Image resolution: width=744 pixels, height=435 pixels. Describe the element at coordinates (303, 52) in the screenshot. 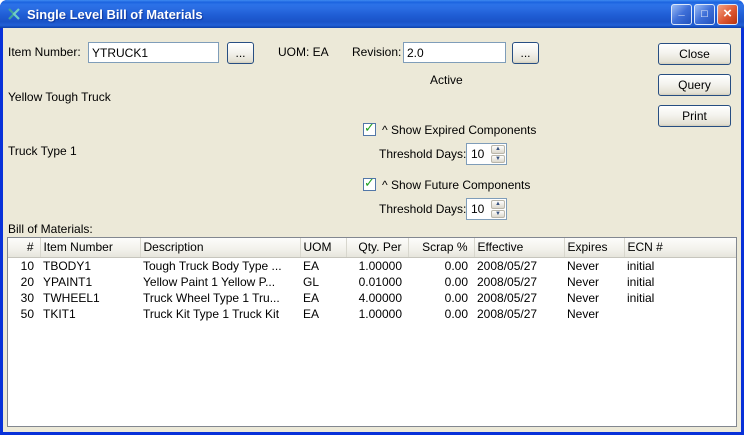

I see `uom-label: UOM: EA` at that location.